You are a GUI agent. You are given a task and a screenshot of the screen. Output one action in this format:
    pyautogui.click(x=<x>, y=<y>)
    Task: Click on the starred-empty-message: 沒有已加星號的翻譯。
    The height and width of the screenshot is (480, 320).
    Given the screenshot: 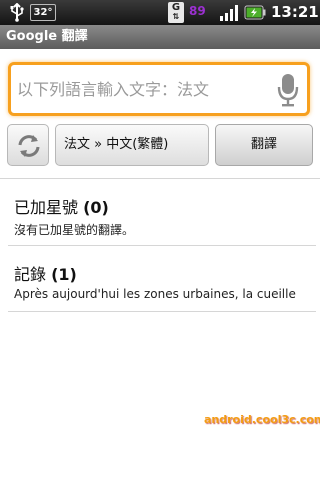 What is the action you would take?
    pyautogui.click(x=74, y=230)
    